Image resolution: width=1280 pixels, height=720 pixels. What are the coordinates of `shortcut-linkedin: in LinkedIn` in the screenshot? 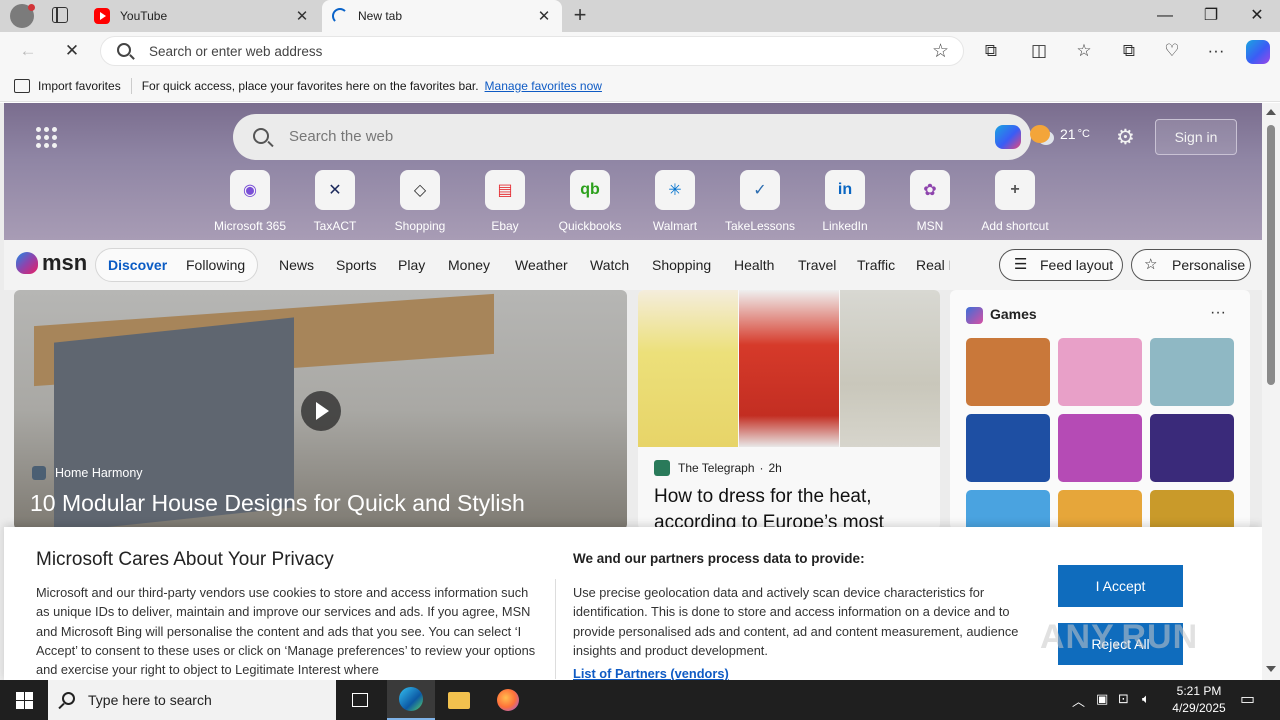 It's located at (845, 201).